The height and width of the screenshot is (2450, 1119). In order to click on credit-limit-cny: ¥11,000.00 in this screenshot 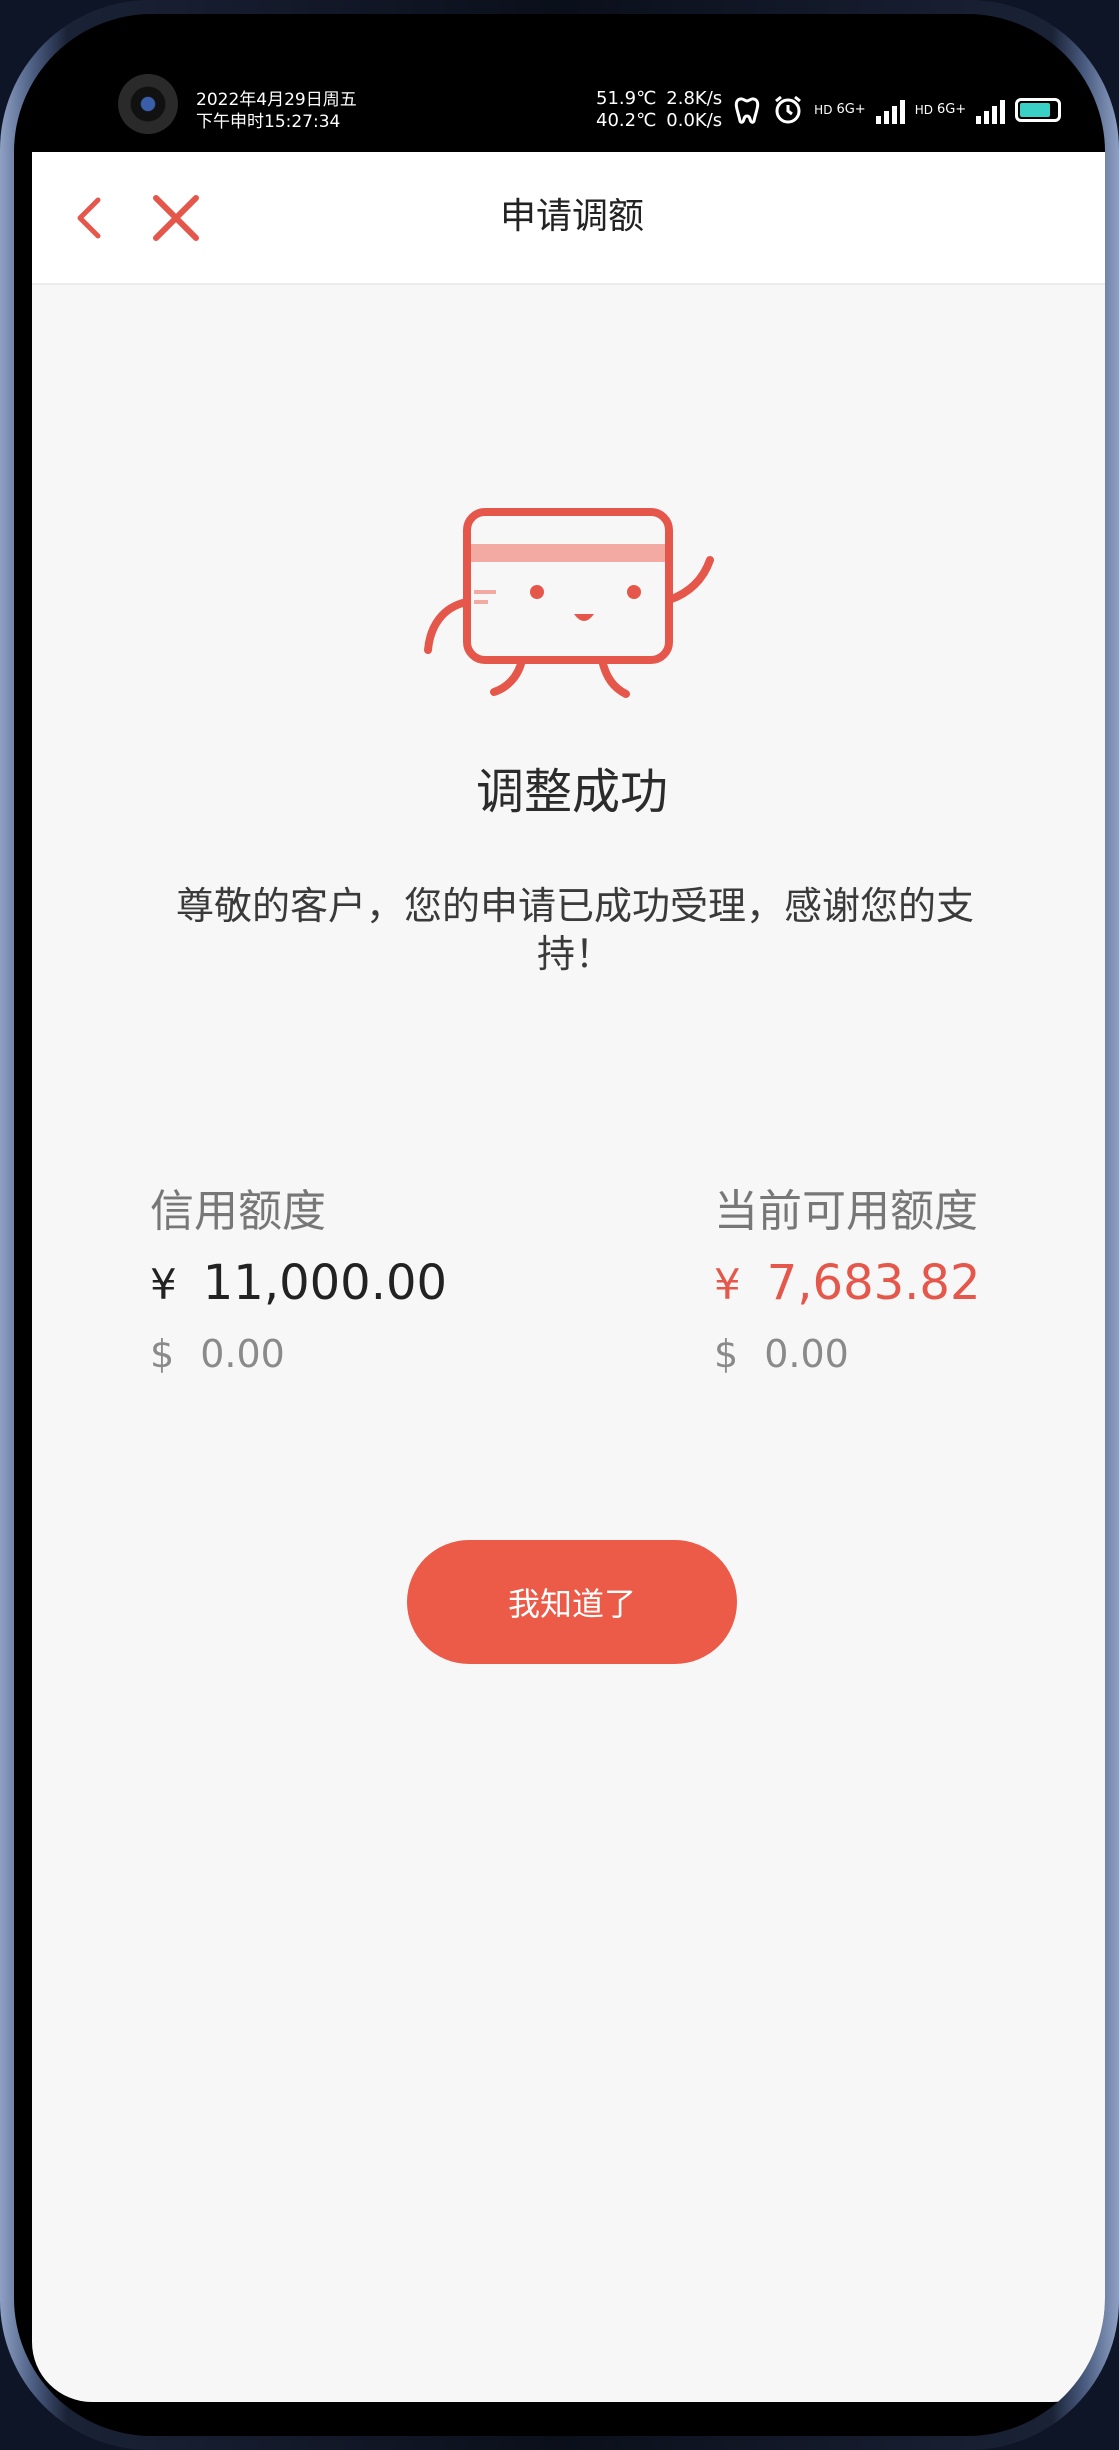, I will do `click(298, 1284)`.